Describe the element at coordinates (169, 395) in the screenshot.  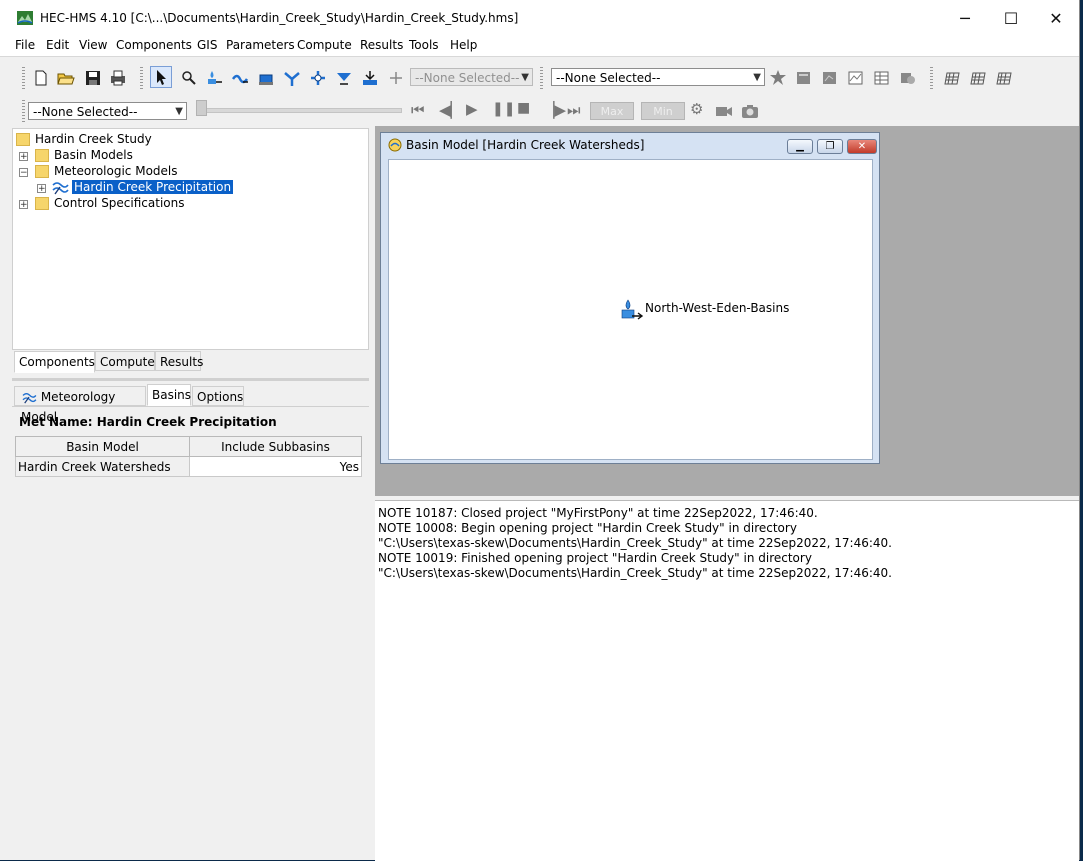
I see `tab-basins: Basins` at that location.